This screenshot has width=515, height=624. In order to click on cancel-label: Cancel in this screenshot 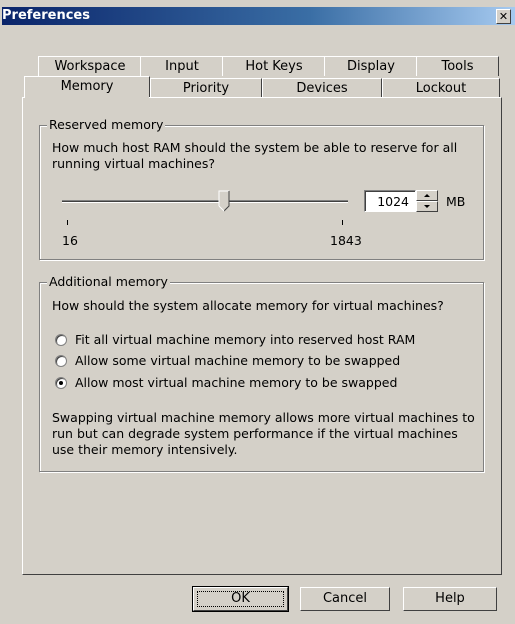, I will do `click(345, 598)`.